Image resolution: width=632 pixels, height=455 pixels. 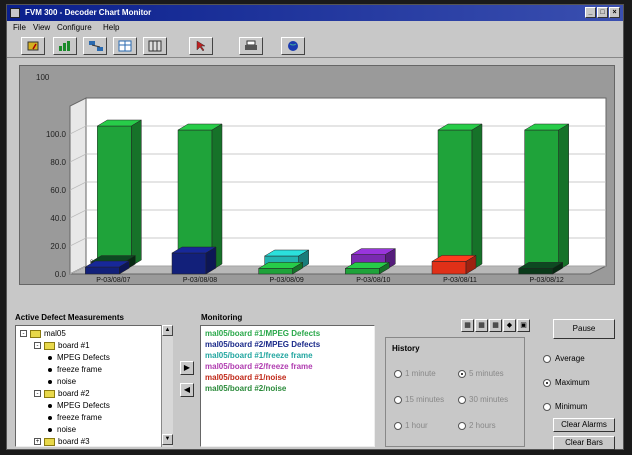 I want to click on maximize-button: □, so click(x=602, y=12).